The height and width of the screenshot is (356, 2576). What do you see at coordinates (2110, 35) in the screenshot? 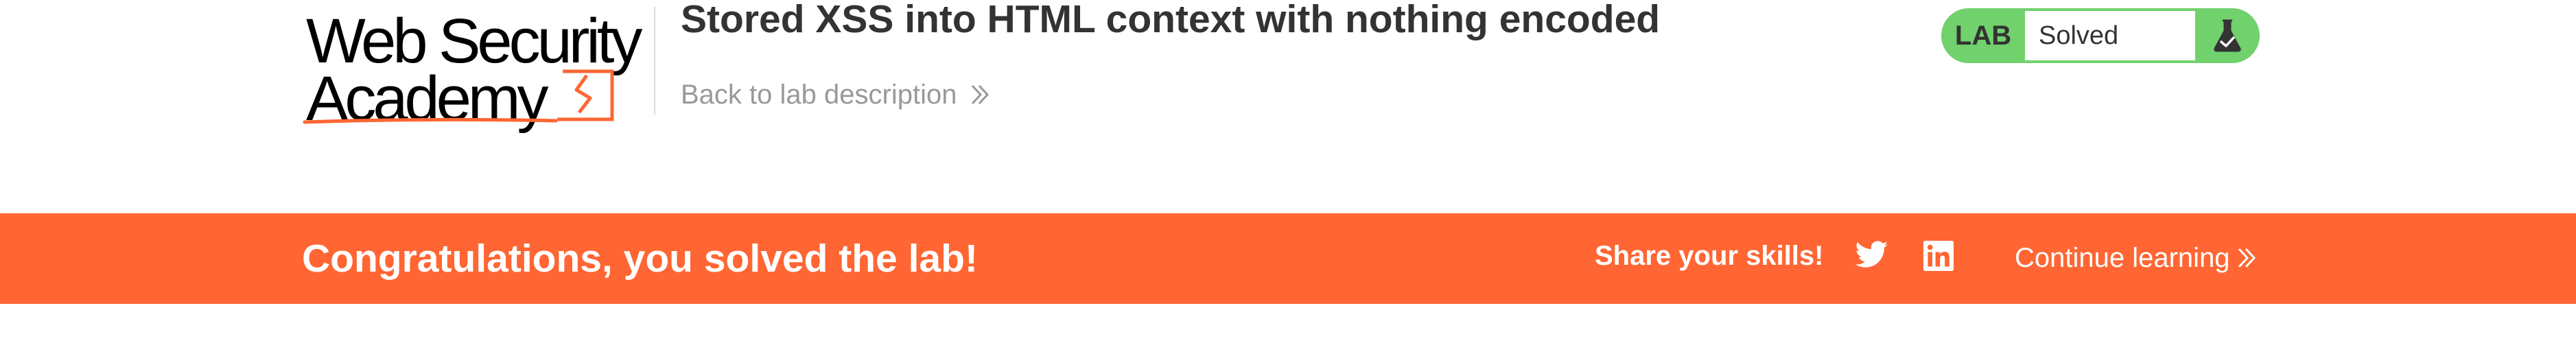
I see `lab-status-value: Solved` at bounding box center [2110, 35].